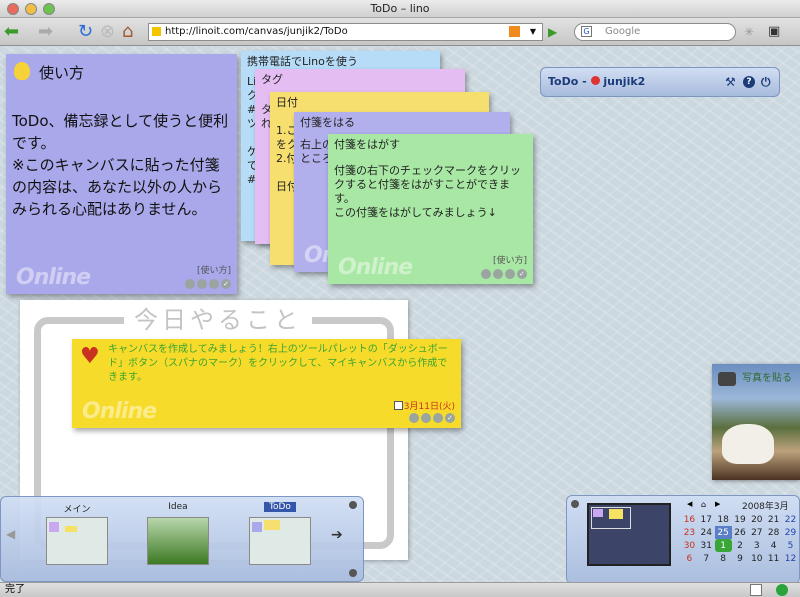  What do you see at coordinates (353, 505) in the screenshot?
I see `tray-close-icon` at bounding box center [353, 505].